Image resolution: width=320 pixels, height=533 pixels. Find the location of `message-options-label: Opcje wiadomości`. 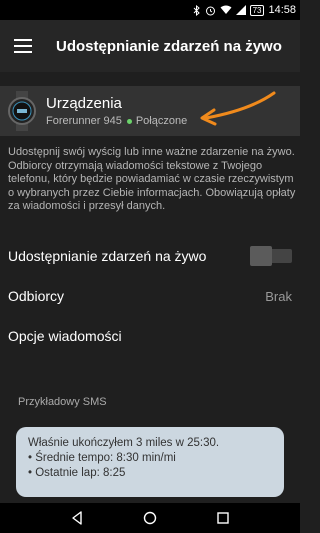

message-options-label: Opcje wiadomości is located at coordinates (65, 336).